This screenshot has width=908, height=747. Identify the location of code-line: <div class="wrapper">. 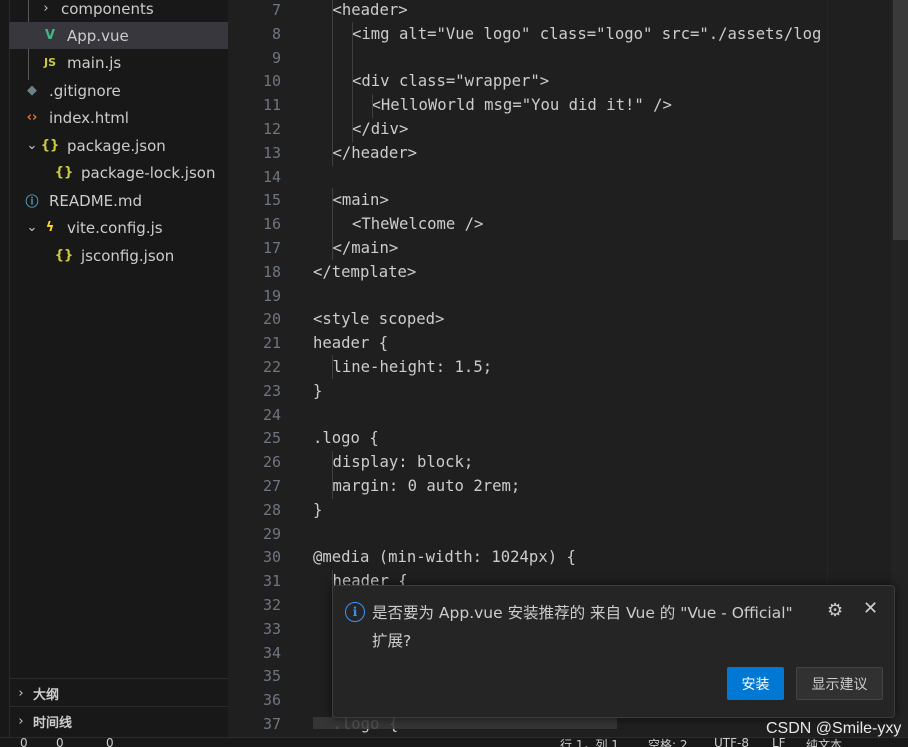
(451, 81).